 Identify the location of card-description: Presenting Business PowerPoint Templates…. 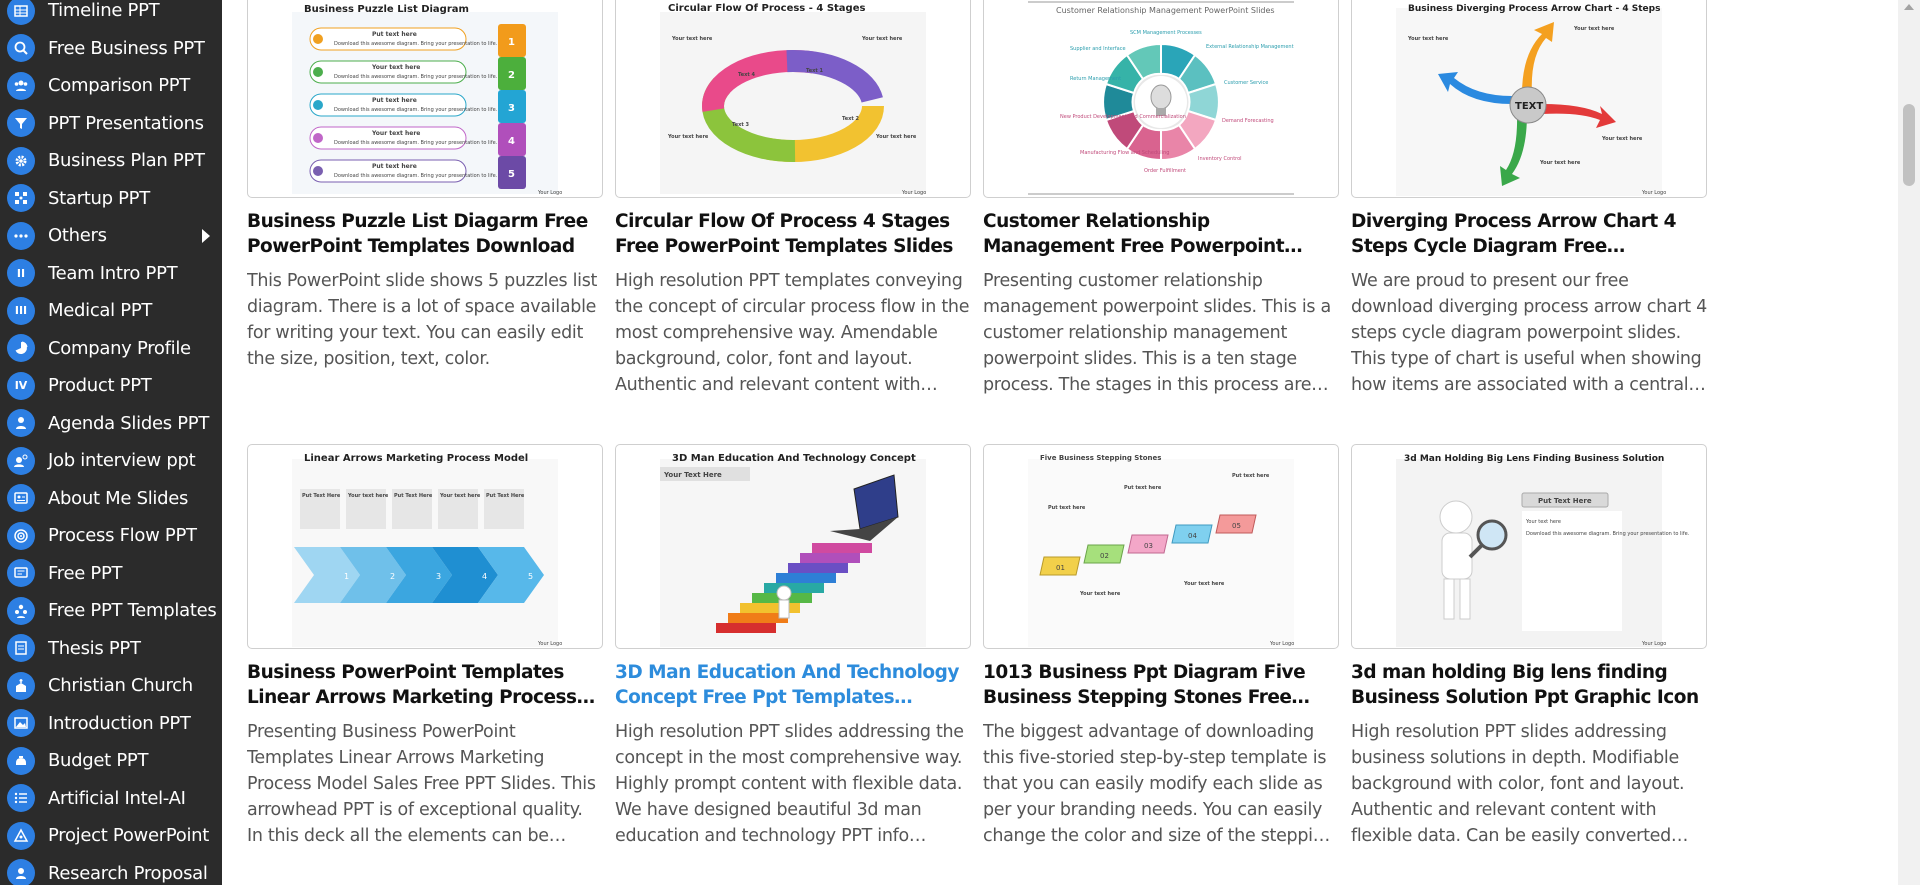
(421, 784).